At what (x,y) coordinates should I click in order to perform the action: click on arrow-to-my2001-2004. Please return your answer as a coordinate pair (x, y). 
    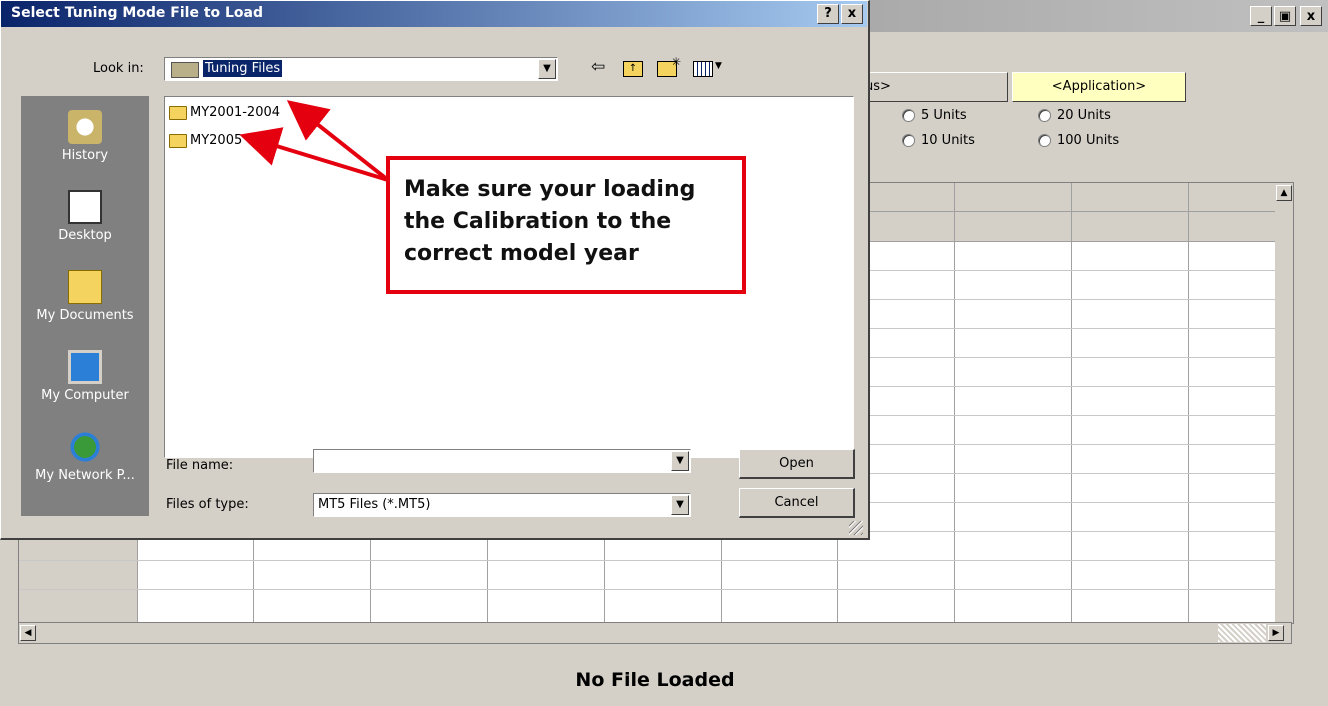
    Looking at the image, I should click on (338, 141).